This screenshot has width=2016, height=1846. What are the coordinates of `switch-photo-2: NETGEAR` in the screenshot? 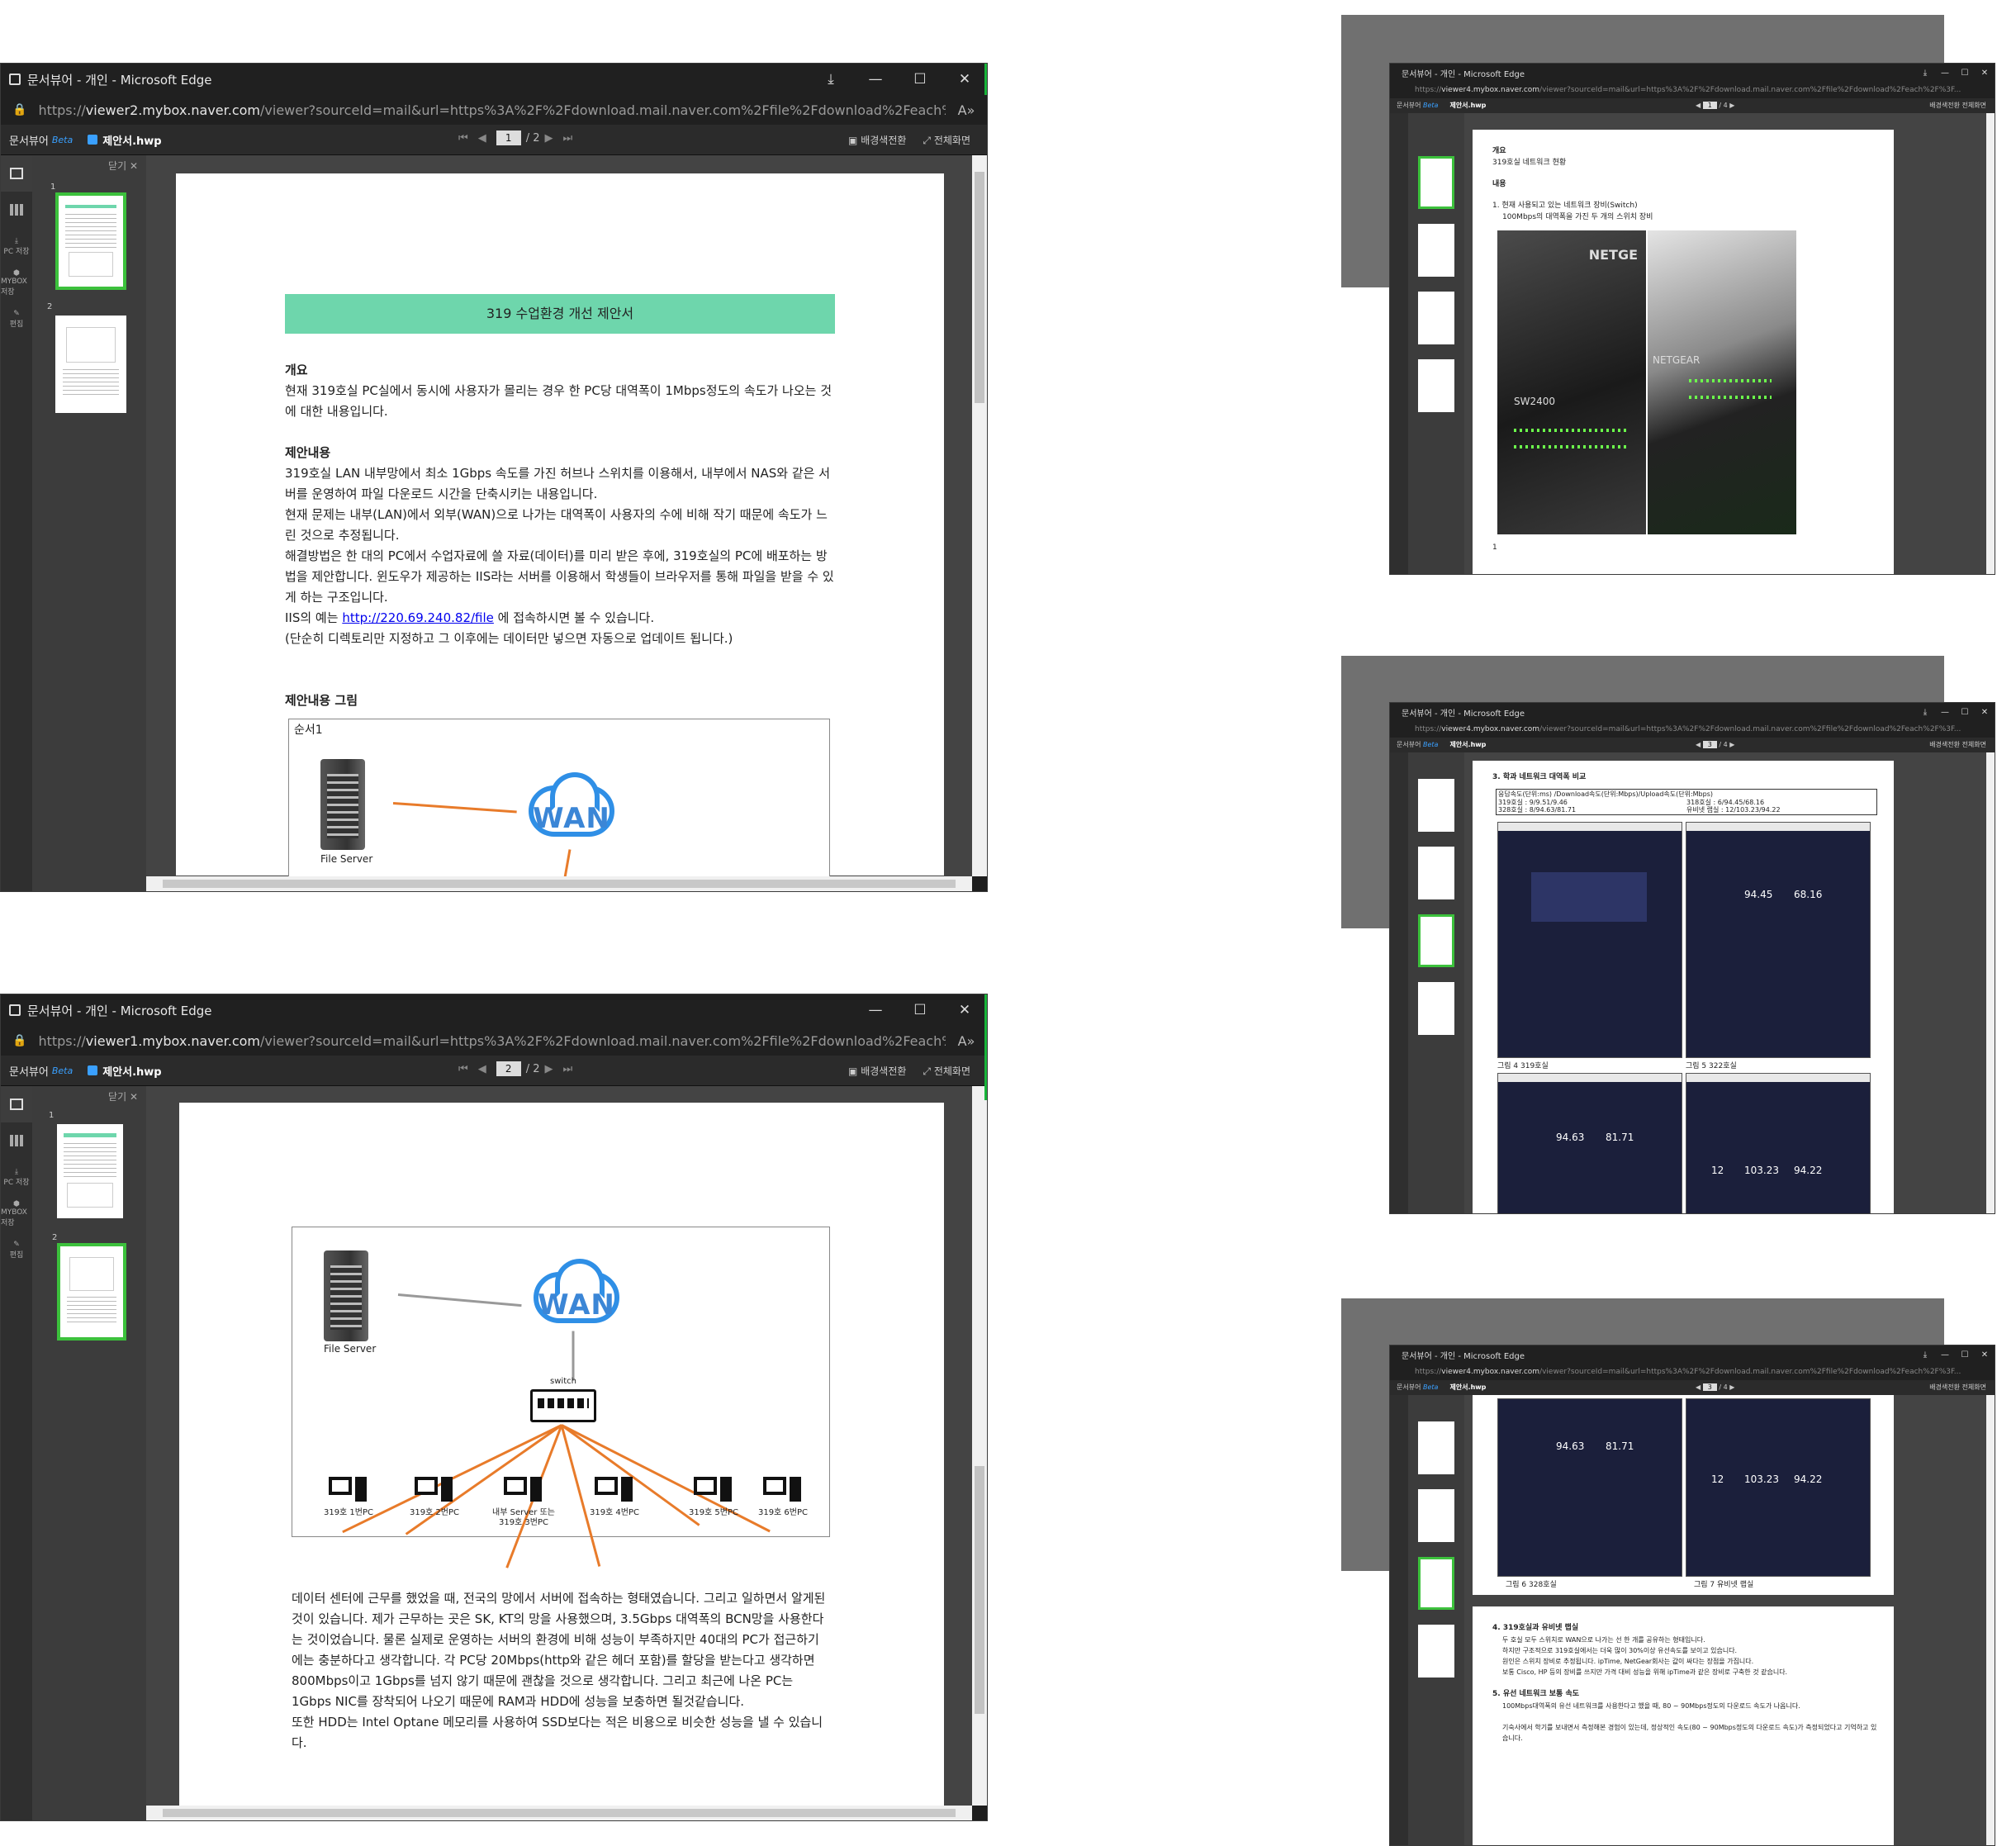 It's located at (1722, 382).